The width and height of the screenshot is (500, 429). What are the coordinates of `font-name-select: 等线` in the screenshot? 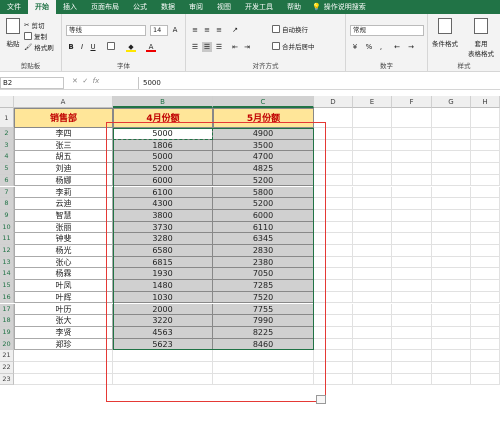 It's located at (106, 30).